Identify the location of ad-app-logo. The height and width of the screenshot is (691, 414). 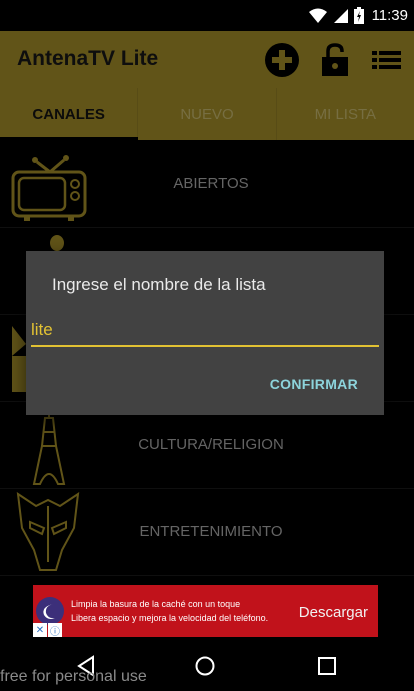
(50, 611).